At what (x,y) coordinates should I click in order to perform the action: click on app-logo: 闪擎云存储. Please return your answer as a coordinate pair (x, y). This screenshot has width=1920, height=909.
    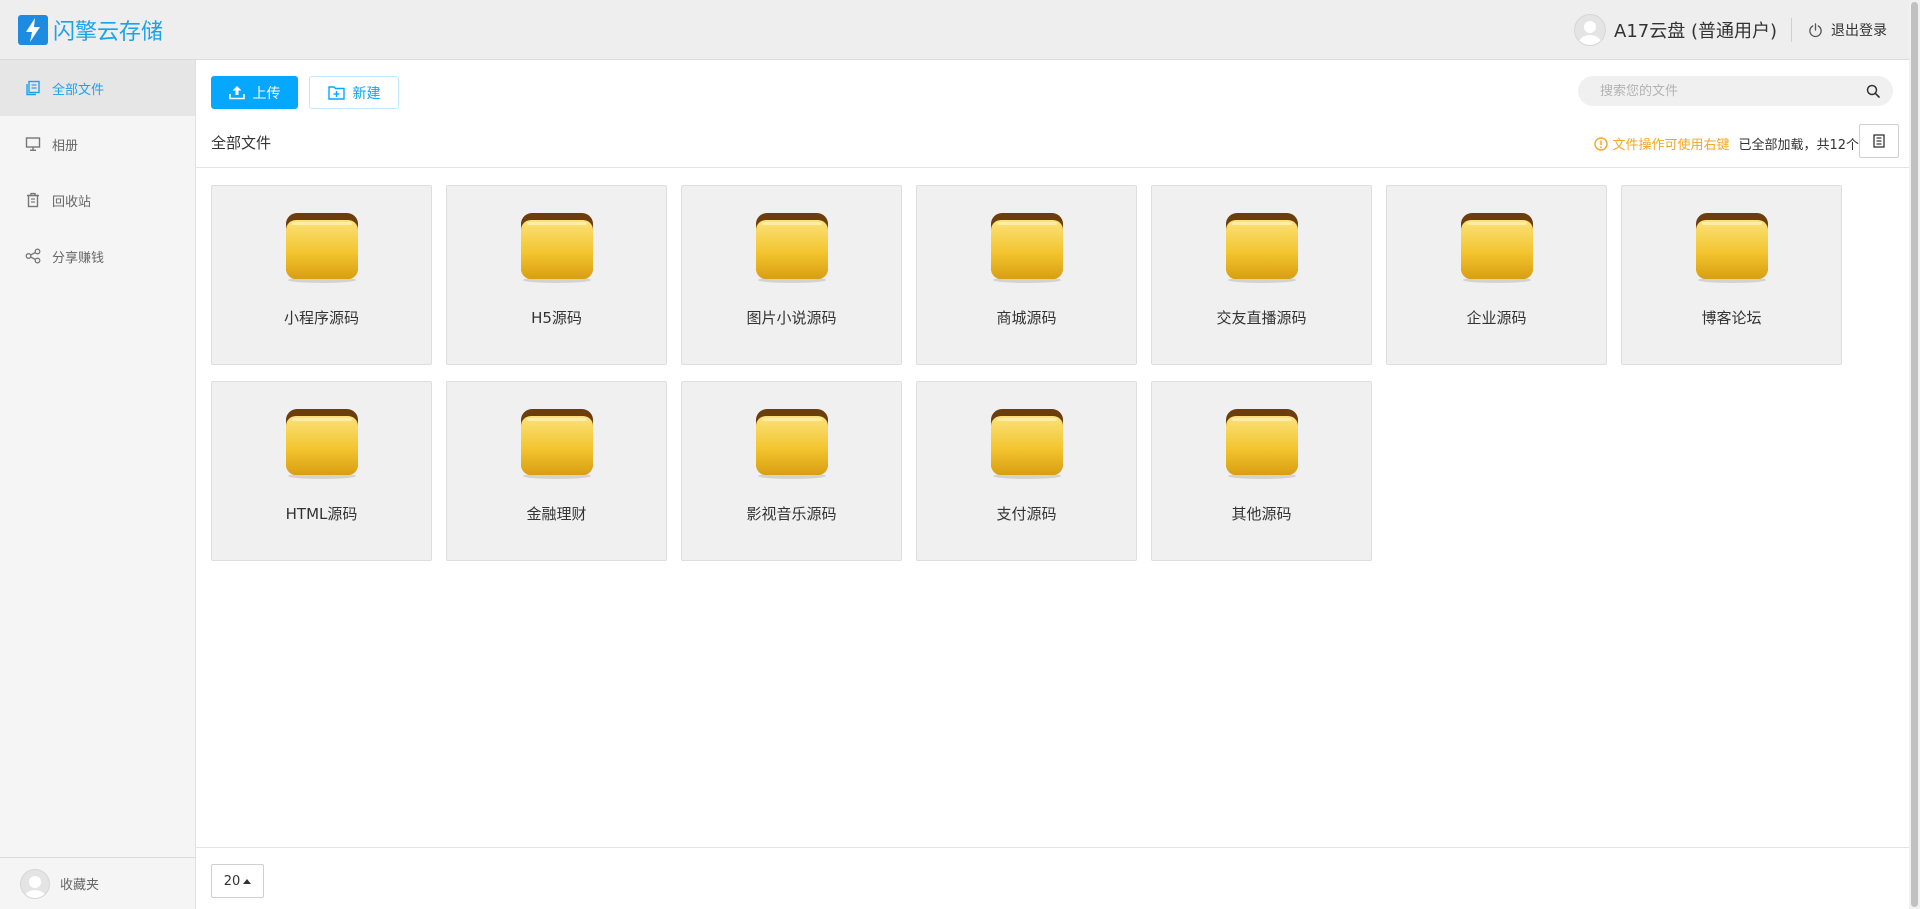
    Looking at the image, I should click on (90, 30).